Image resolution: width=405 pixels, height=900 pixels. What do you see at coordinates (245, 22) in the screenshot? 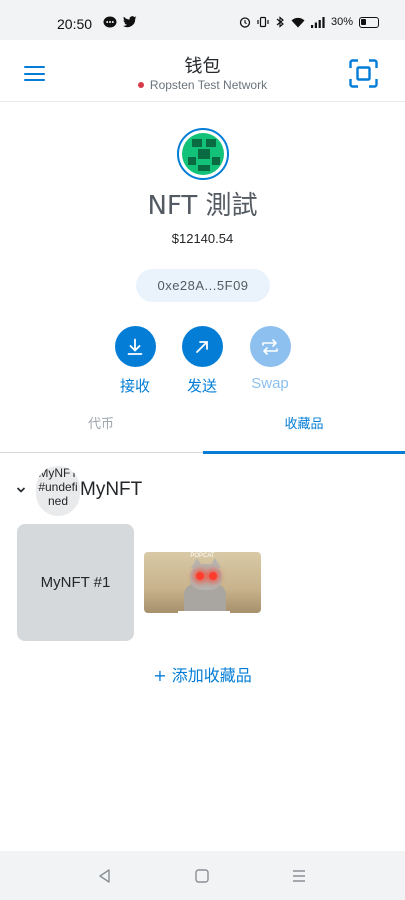
I see `alarm-icon` at bounding box center [245, 22].